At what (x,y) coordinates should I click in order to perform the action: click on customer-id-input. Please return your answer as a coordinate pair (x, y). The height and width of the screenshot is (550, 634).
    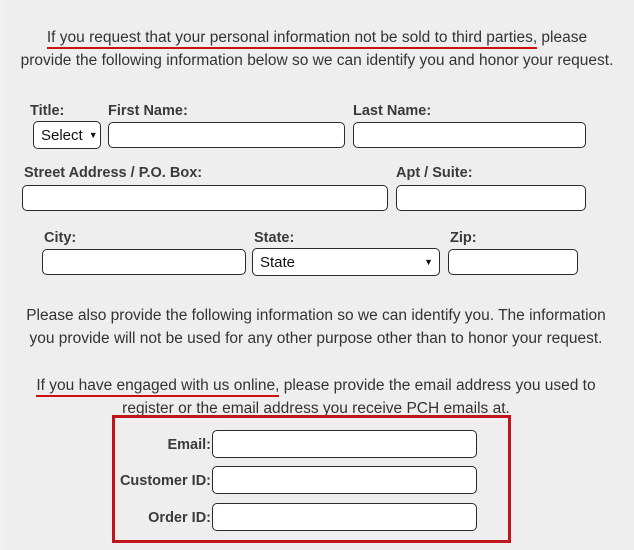
    Looking at the image, I should click on (344, 480).